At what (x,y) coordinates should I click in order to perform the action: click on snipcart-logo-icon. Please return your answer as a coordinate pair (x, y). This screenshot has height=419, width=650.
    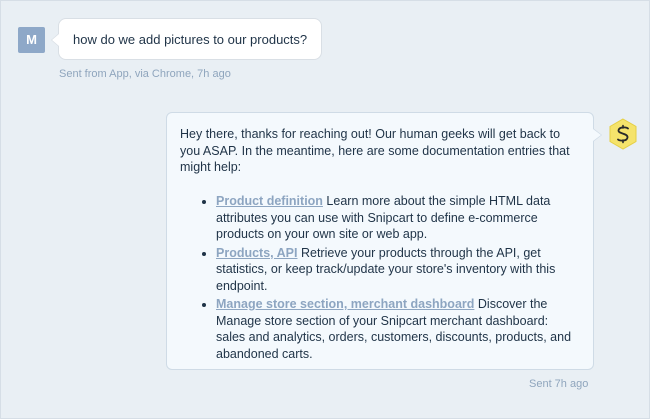
    Looking at the image, I should click on (623, 134).